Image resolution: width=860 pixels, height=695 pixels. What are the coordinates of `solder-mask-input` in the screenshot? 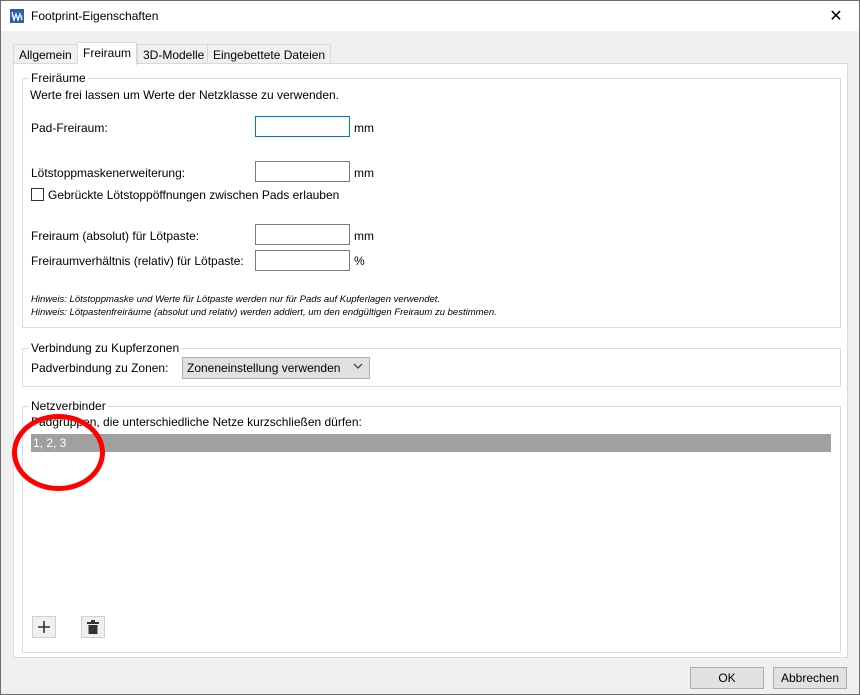 It's located at (302, 171).